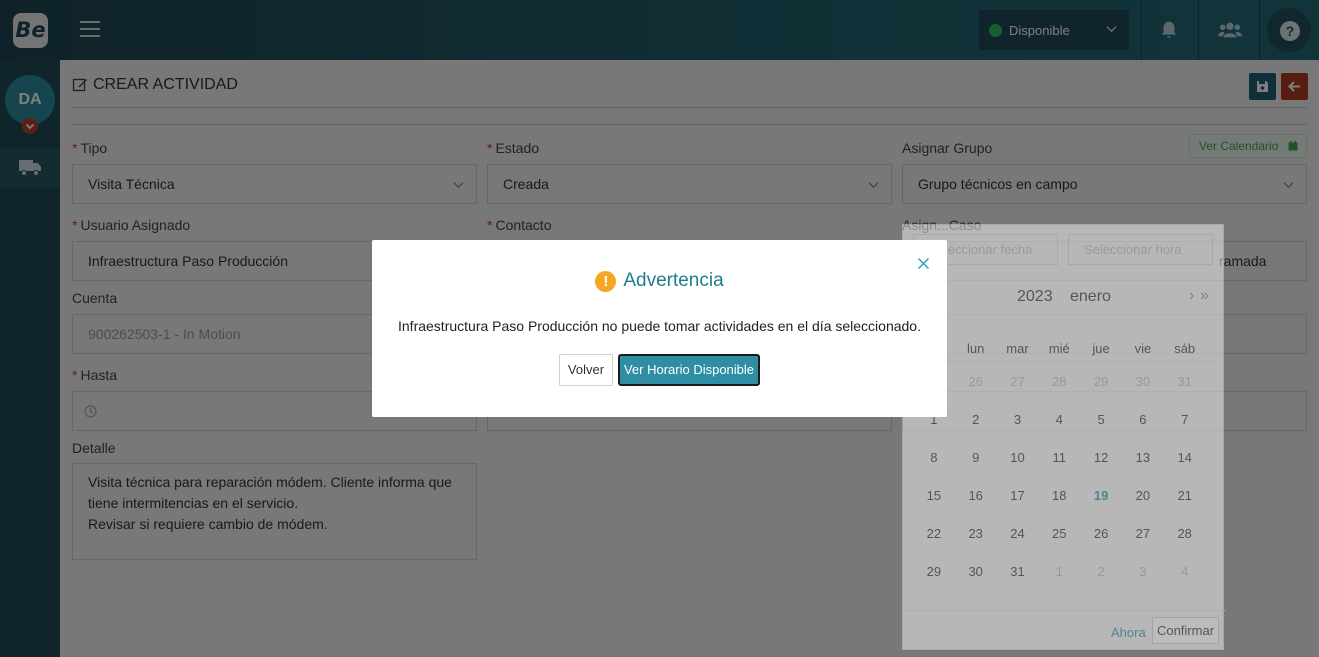 The height and width of the screenshot is (657, 1319). I want to click on calendar-day: 18, so click(1059, 495).